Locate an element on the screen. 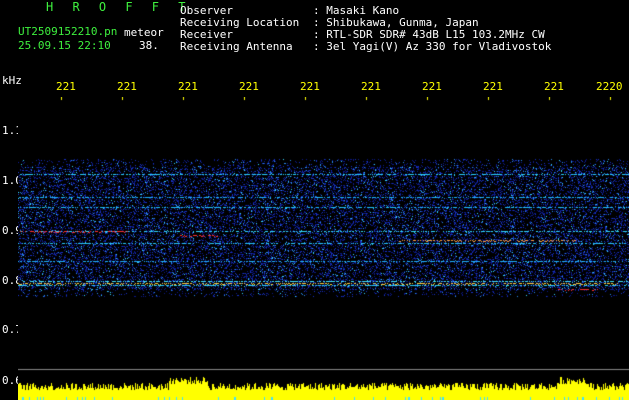  app-brand: H R O F F T is located at coordinates (119, 7).